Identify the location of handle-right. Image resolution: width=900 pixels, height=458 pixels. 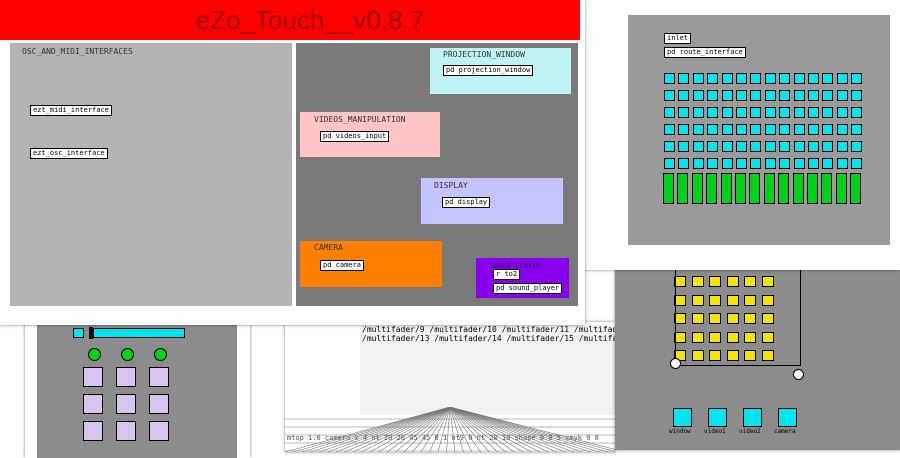
(798, 374).